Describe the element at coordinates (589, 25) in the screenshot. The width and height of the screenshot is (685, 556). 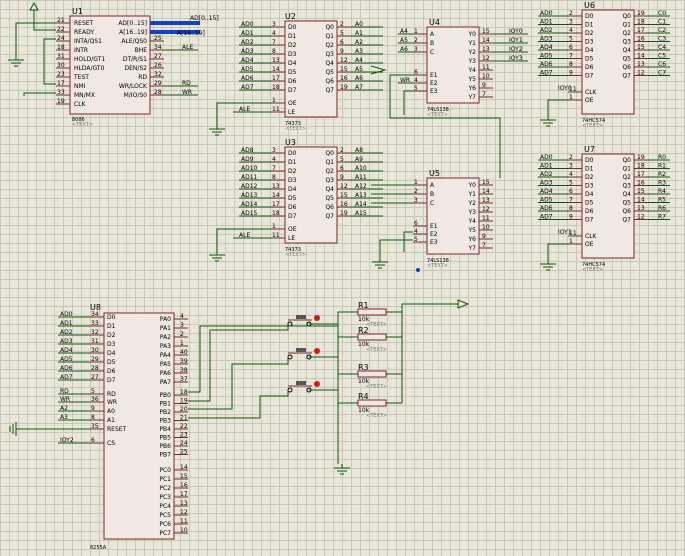
I see `pin-label: D1` at that location.